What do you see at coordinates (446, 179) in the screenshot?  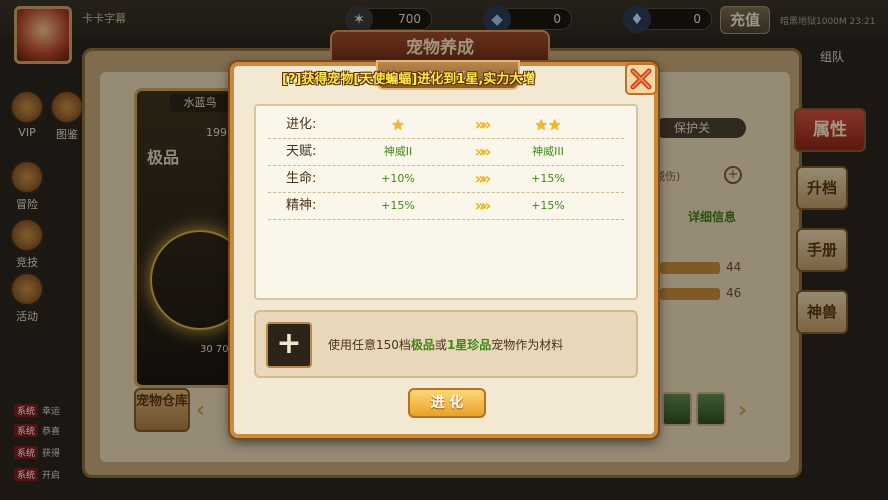 I see `table-row: 生命: +10% »» +15%` at bounding box center [446, 179].